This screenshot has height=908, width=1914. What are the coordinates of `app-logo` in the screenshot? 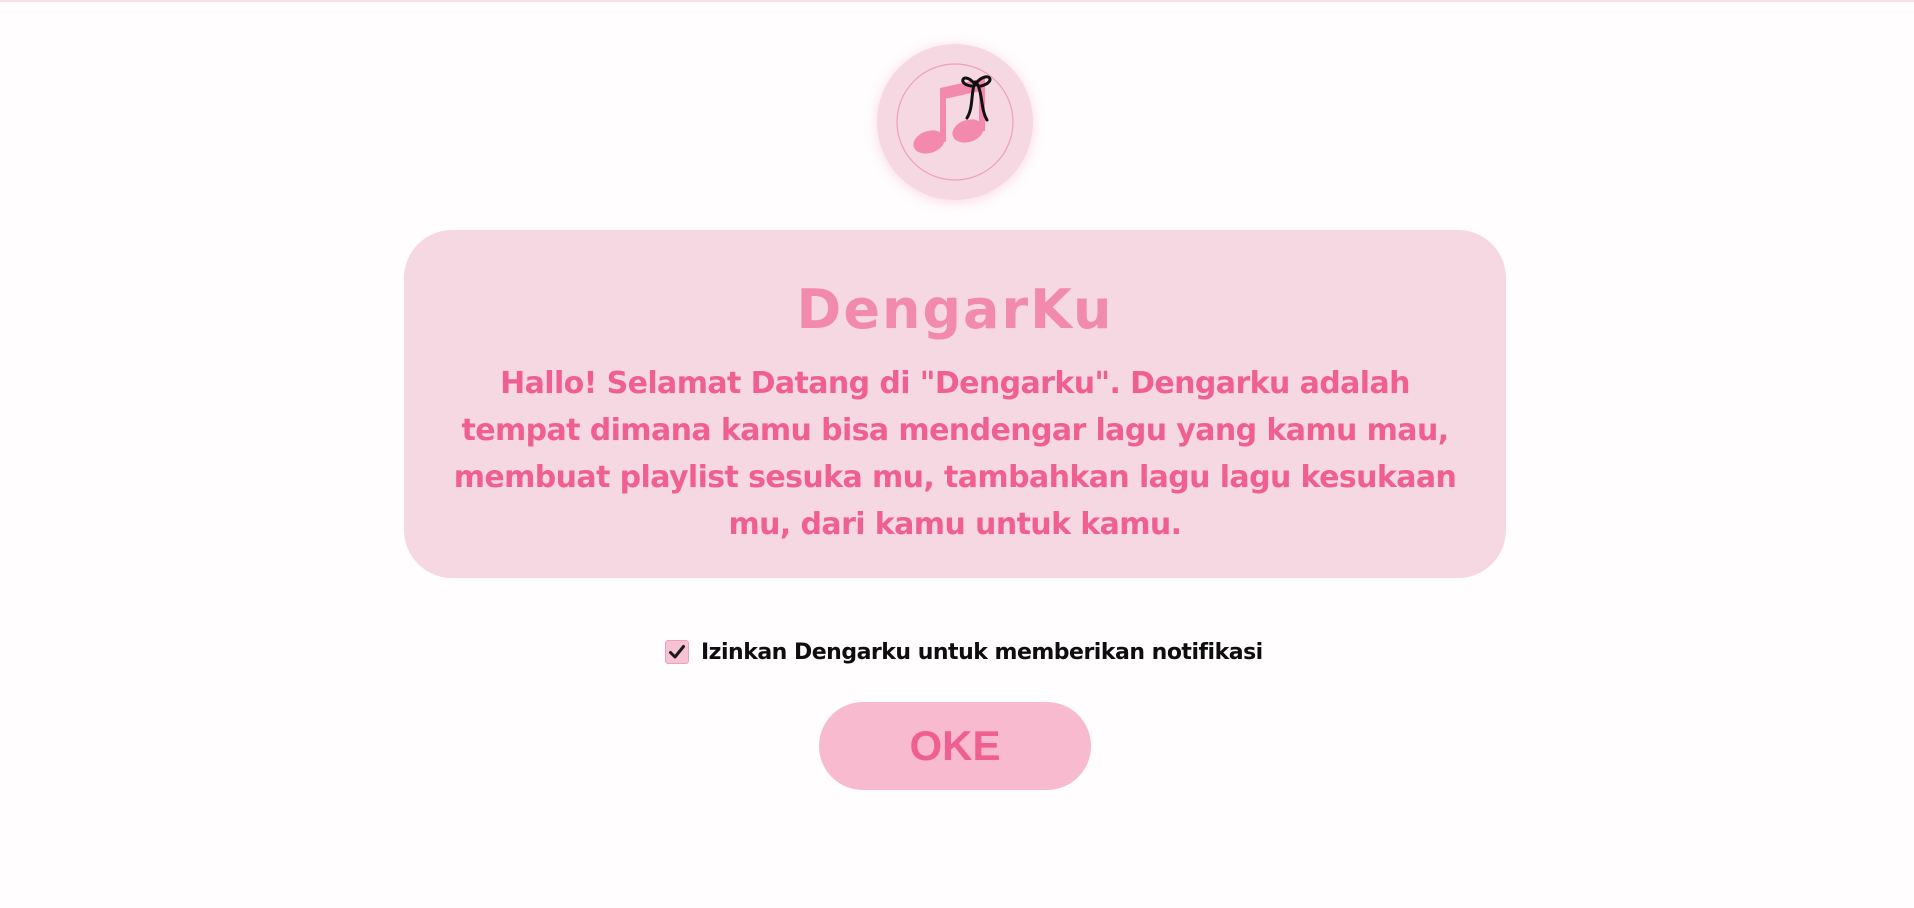 It's located at (955, 122).